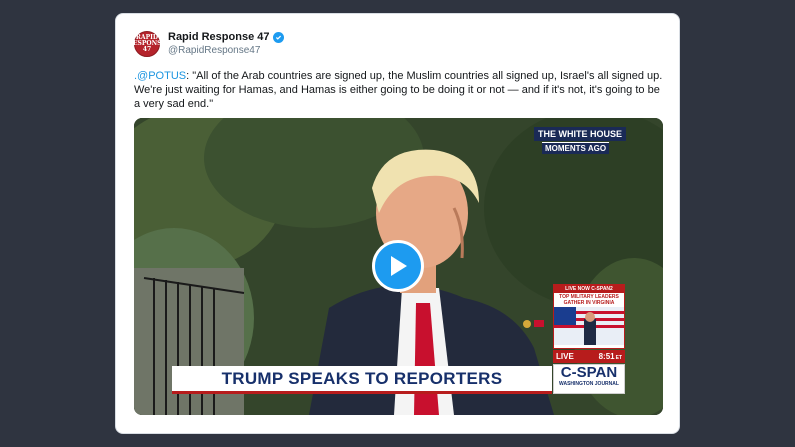  Describe the element at coordinates (589, 300) in the screenshot. I see `live-headline: TOP MILITARY LEADERS GATHER IN VIRGINIA` at that location.